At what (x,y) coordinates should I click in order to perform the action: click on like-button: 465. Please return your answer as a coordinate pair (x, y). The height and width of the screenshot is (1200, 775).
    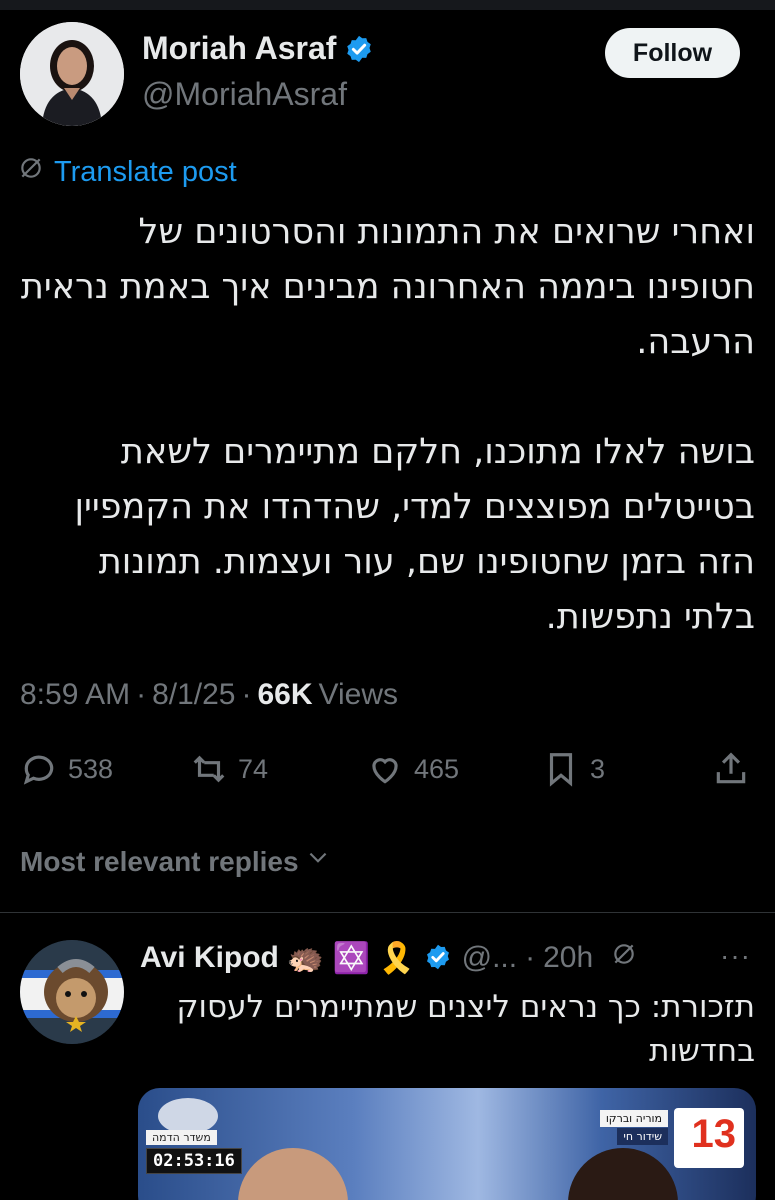
    Looking at the image, I should click on (412, 769).